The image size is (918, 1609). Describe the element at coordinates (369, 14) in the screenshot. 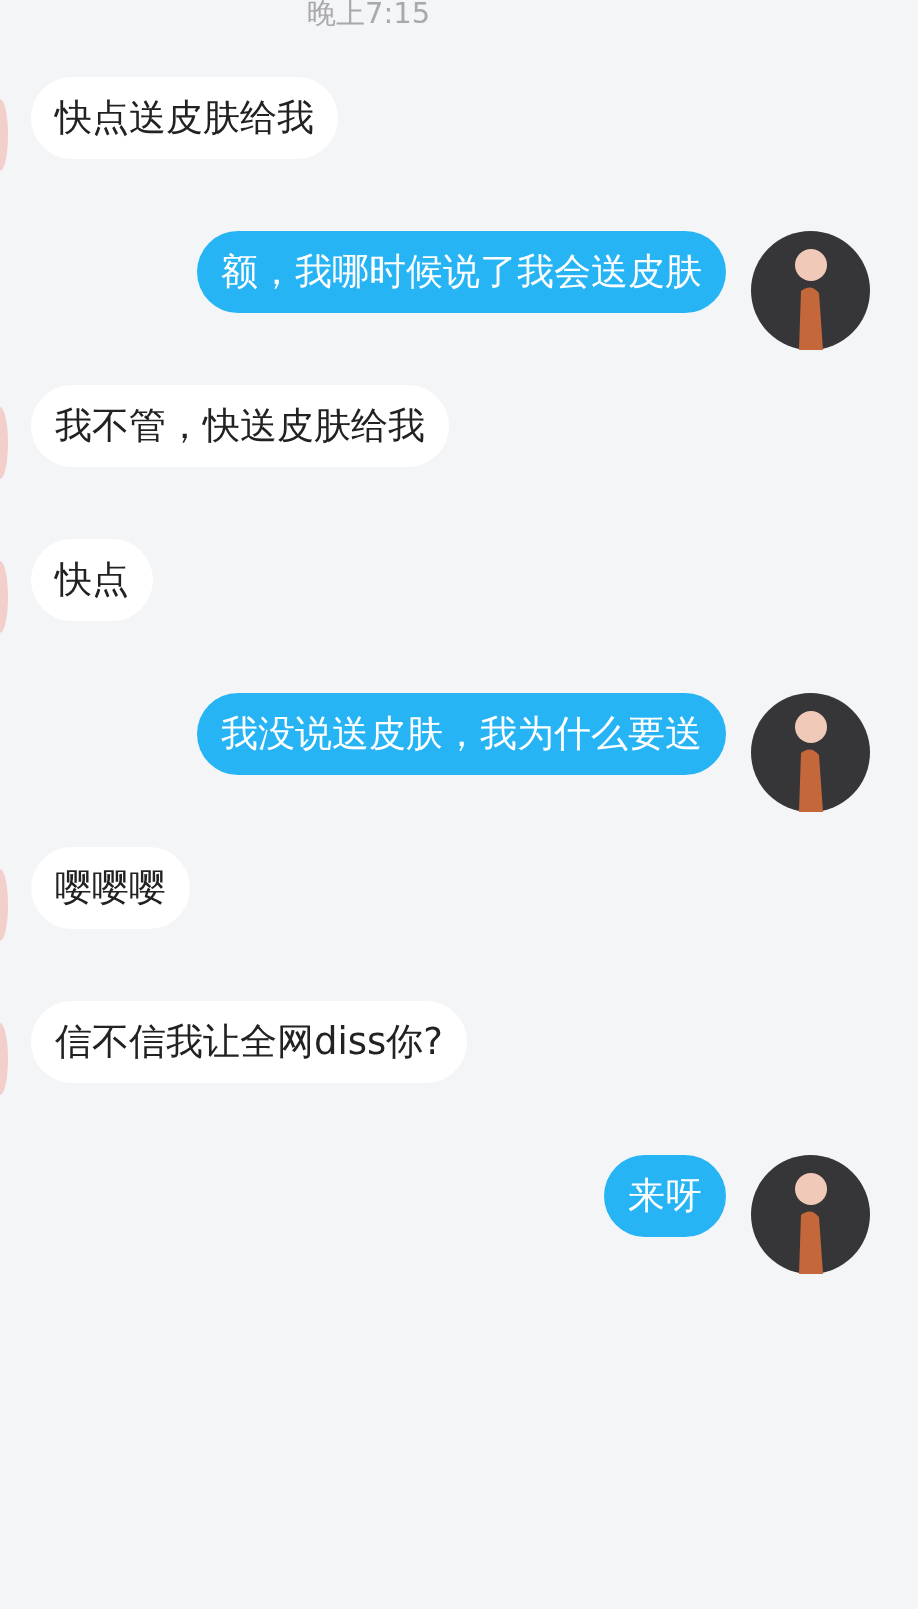

I see `timestamp: 晚上7:15` at that location.